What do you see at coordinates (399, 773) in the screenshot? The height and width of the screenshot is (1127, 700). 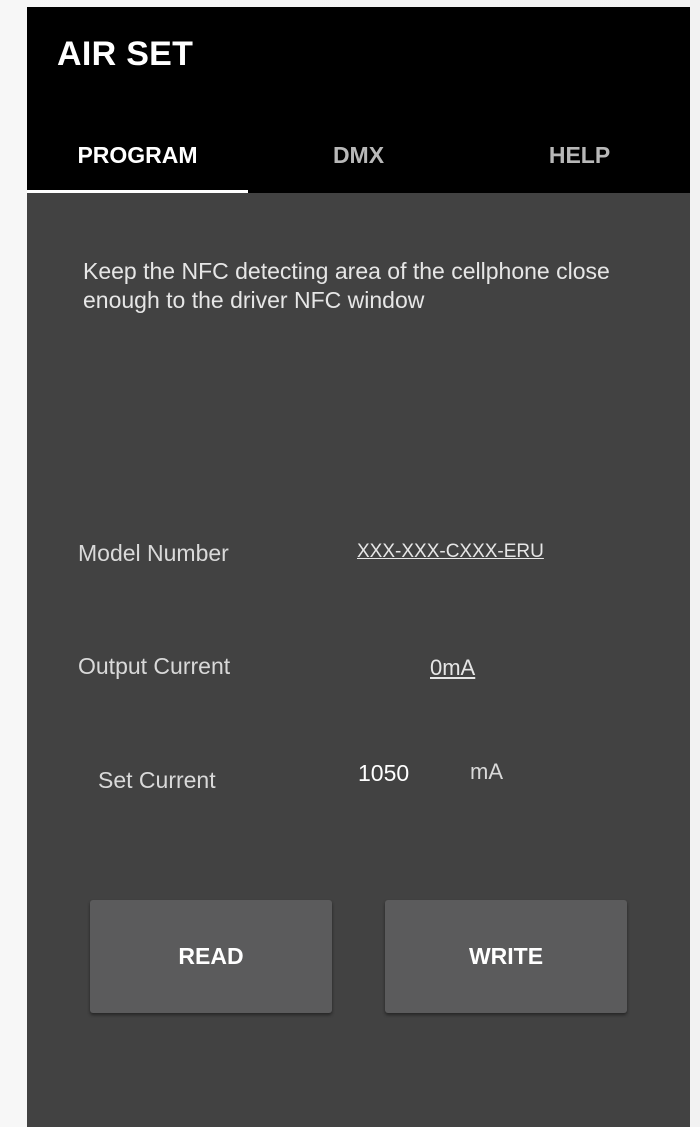 I see `set-current-input` at bounding box center [399, 773].